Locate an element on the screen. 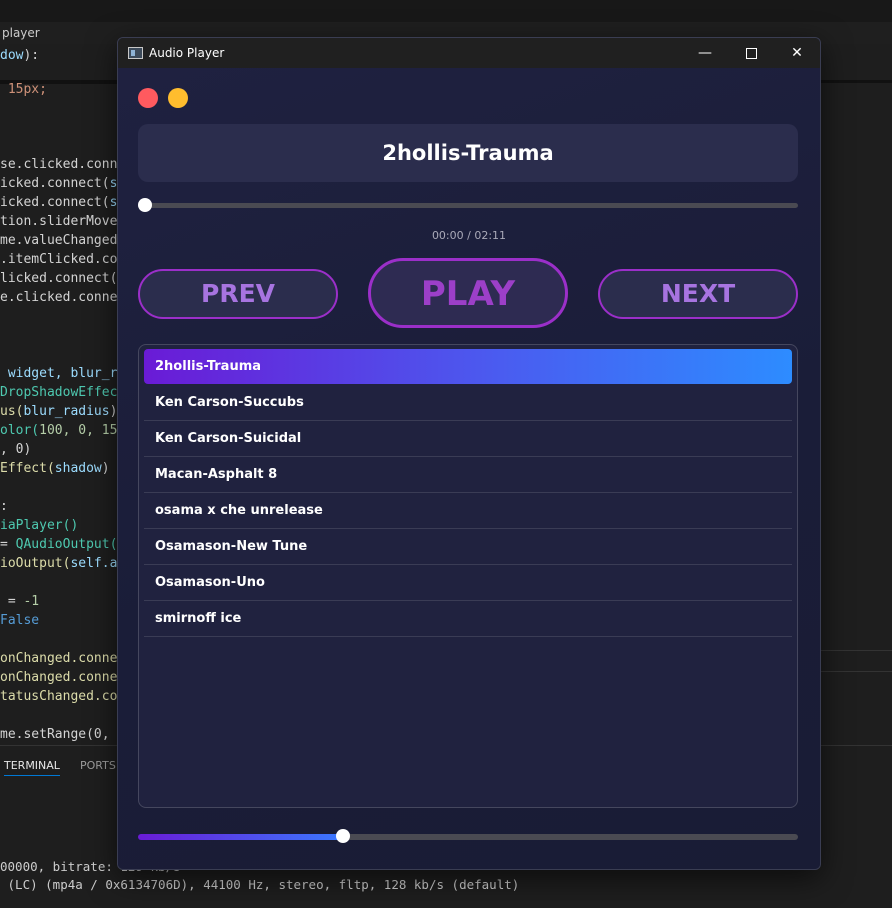 The width and height of the screenshot is (892, 908). window-titlebar: Audio Player — ✕ is located at coordinates (469, 53).